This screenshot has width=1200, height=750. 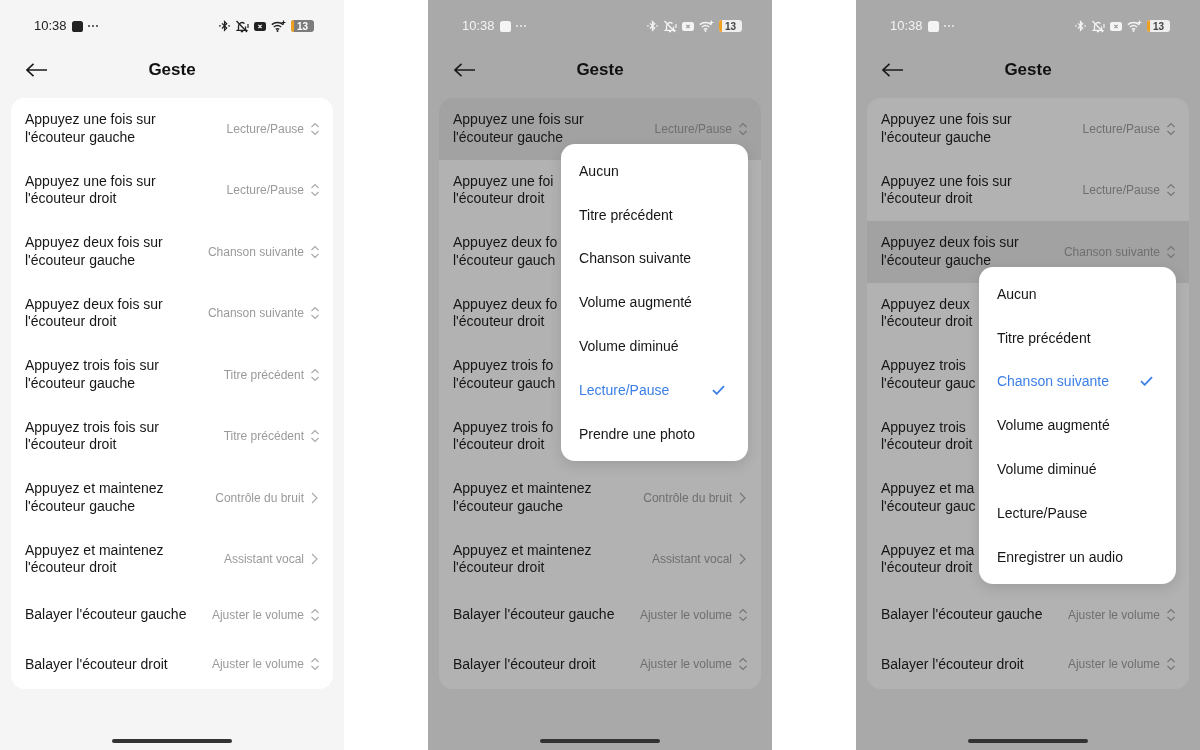 What do you see at coordinates (503, 190) in the screenshot?
I see `setting-label: Appuyez une foi l'écouteur droit` at bounding box center [503, 190].